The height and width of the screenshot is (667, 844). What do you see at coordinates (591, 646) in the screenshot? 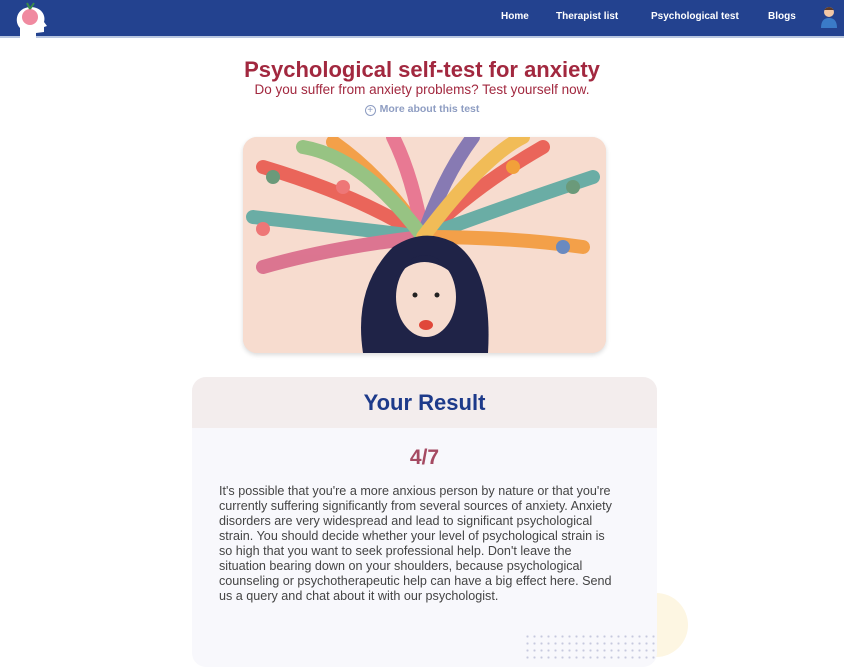
I see `decorative-dots` at bounding box center [591, 646].